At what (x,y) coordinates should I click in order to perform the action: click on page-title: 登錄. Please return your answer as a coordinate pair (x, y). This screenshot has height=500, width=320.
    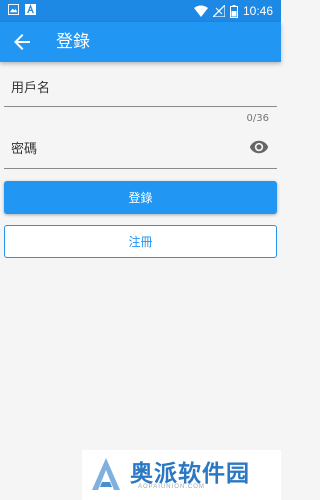
    Looking at the image, I should click on (73, 42).